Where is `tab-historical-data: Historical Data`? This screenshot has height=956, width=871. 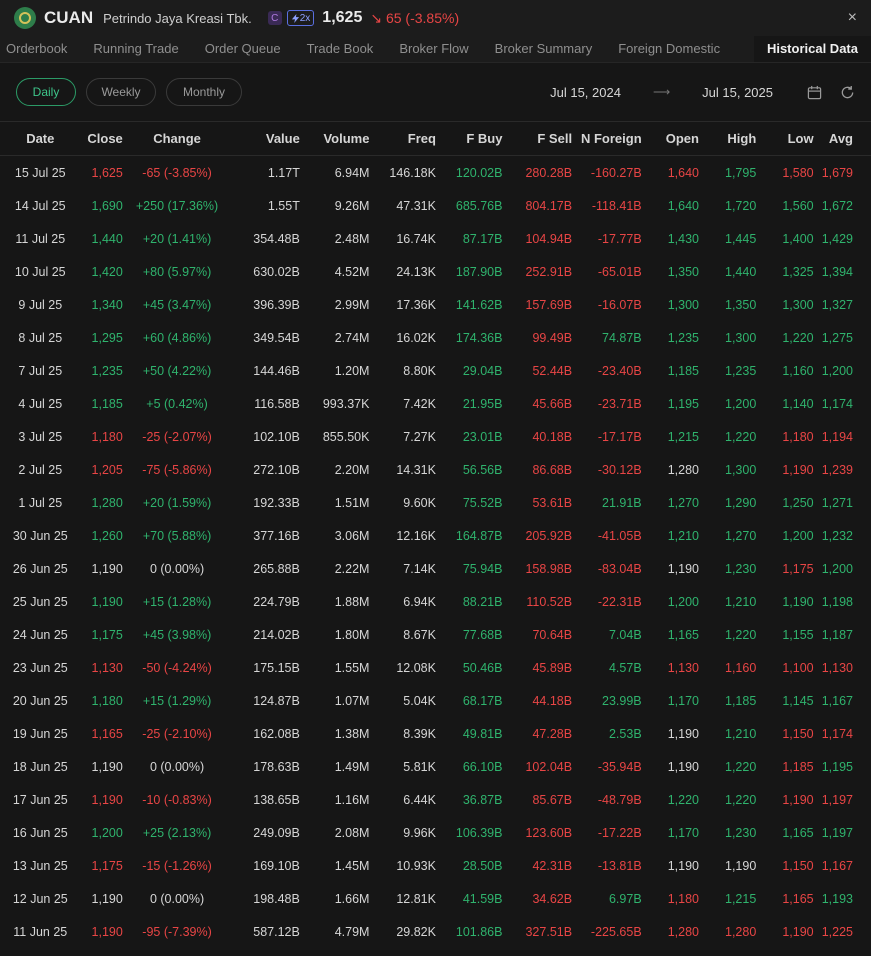 tab-historical-data: Historical Data is located at coordinates (812, 49).